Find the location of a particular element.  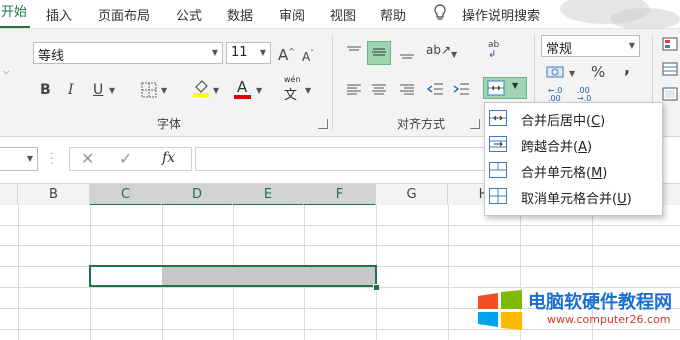

orientation-icon: ab↗ is located at coordinates (438, 50).